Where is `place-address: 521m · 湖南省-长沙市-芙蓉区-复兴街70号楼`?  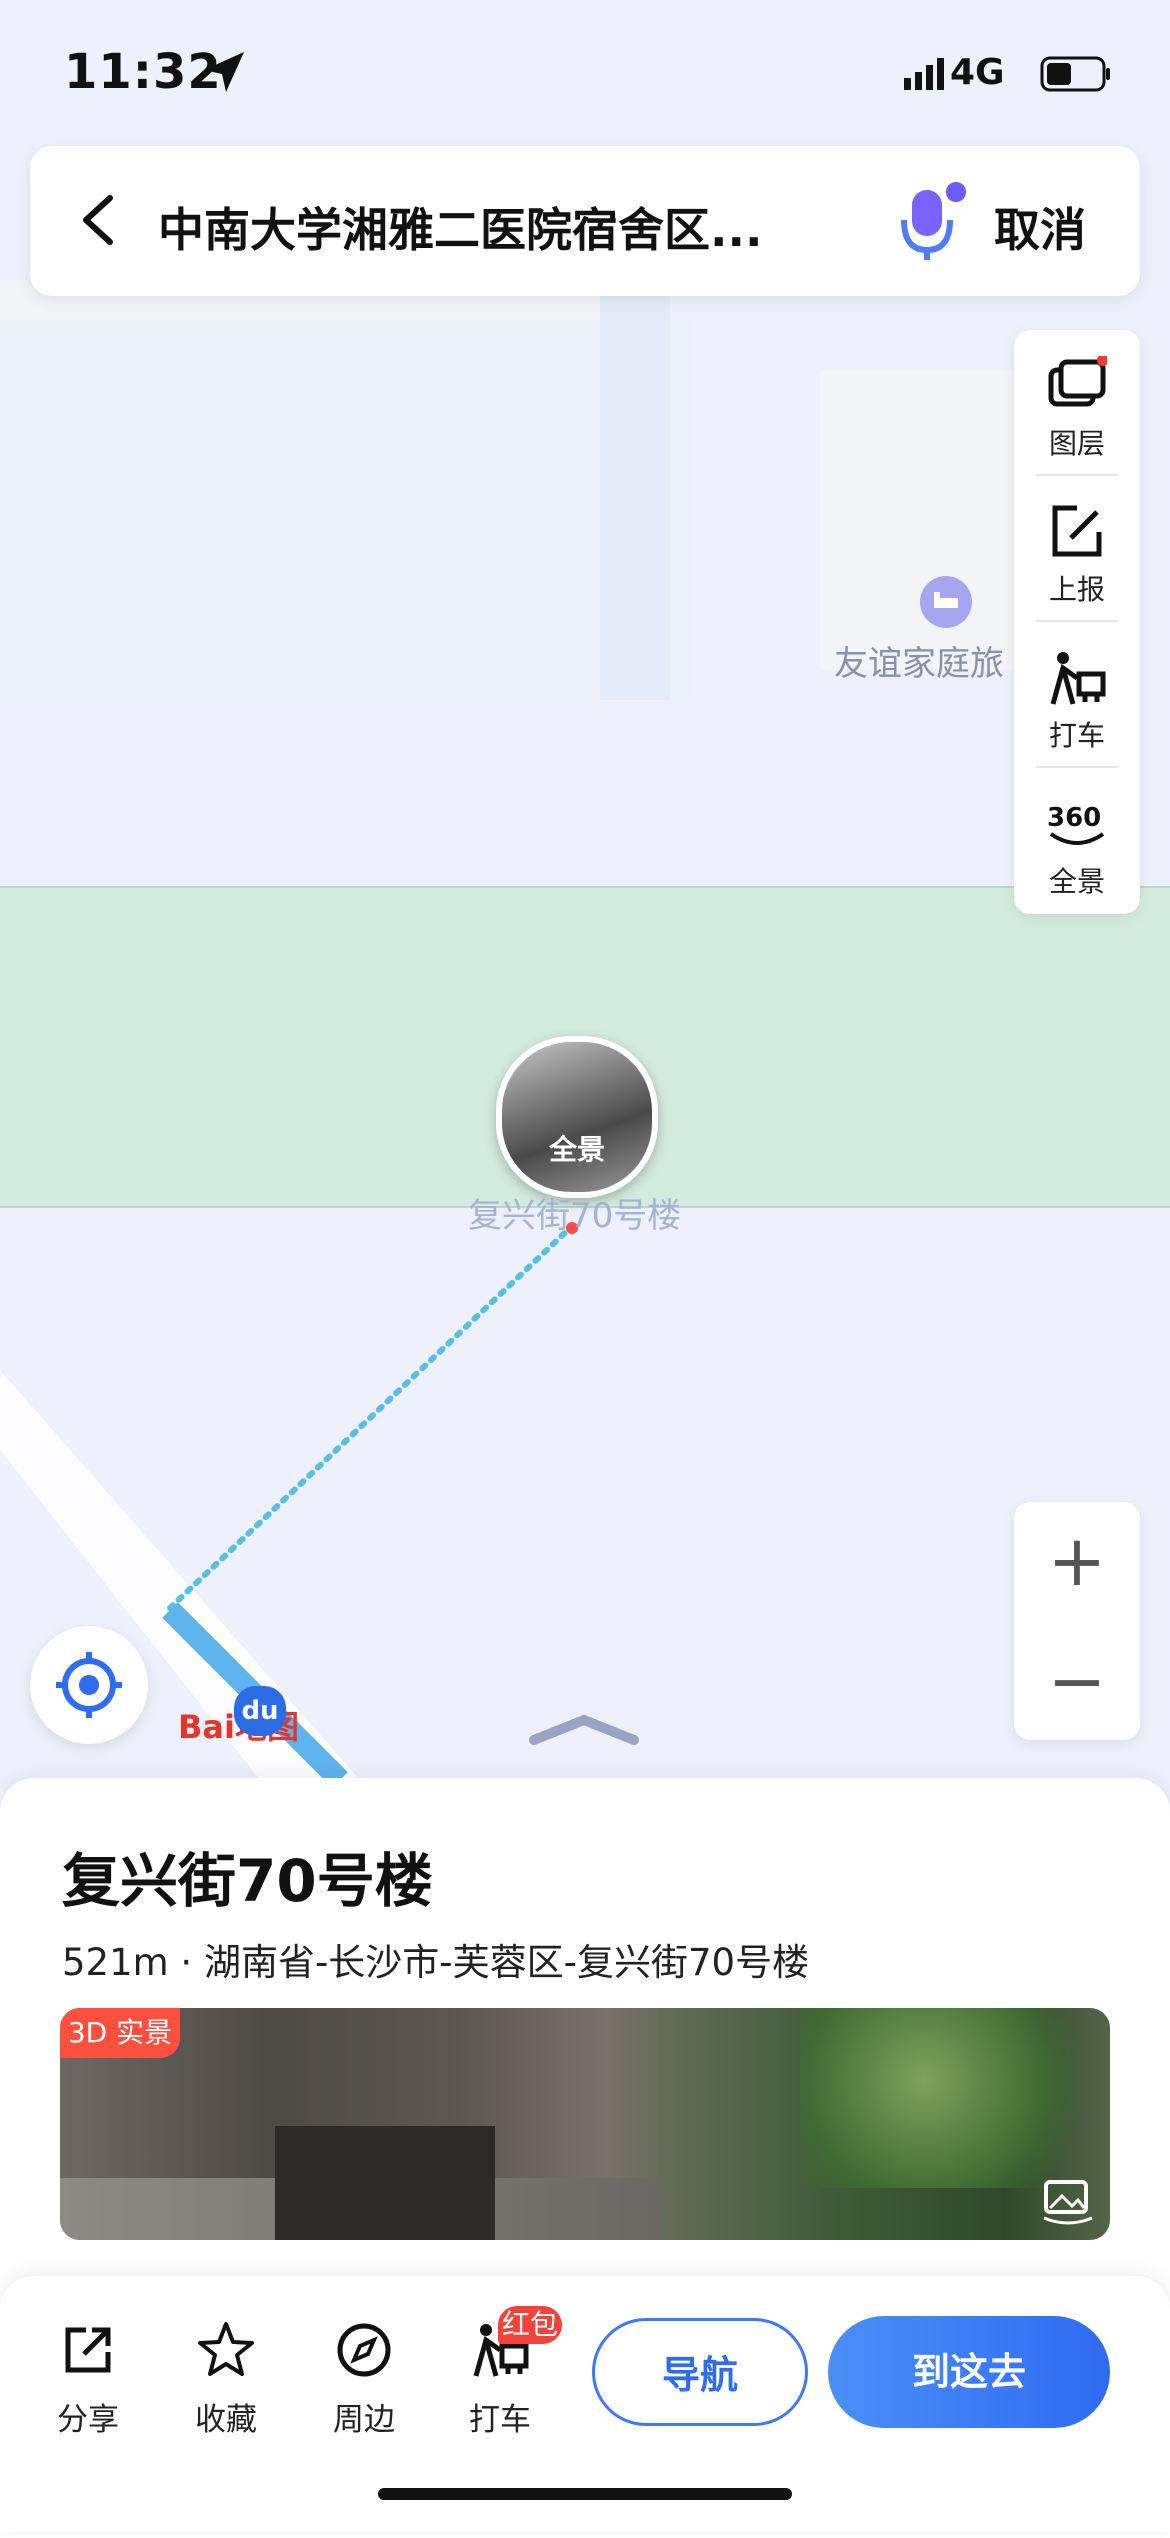 place-address: 521m · 湖南省-长沙市-芙蓉区-复兴街70号楼 is located at coordinates (436, 1962).